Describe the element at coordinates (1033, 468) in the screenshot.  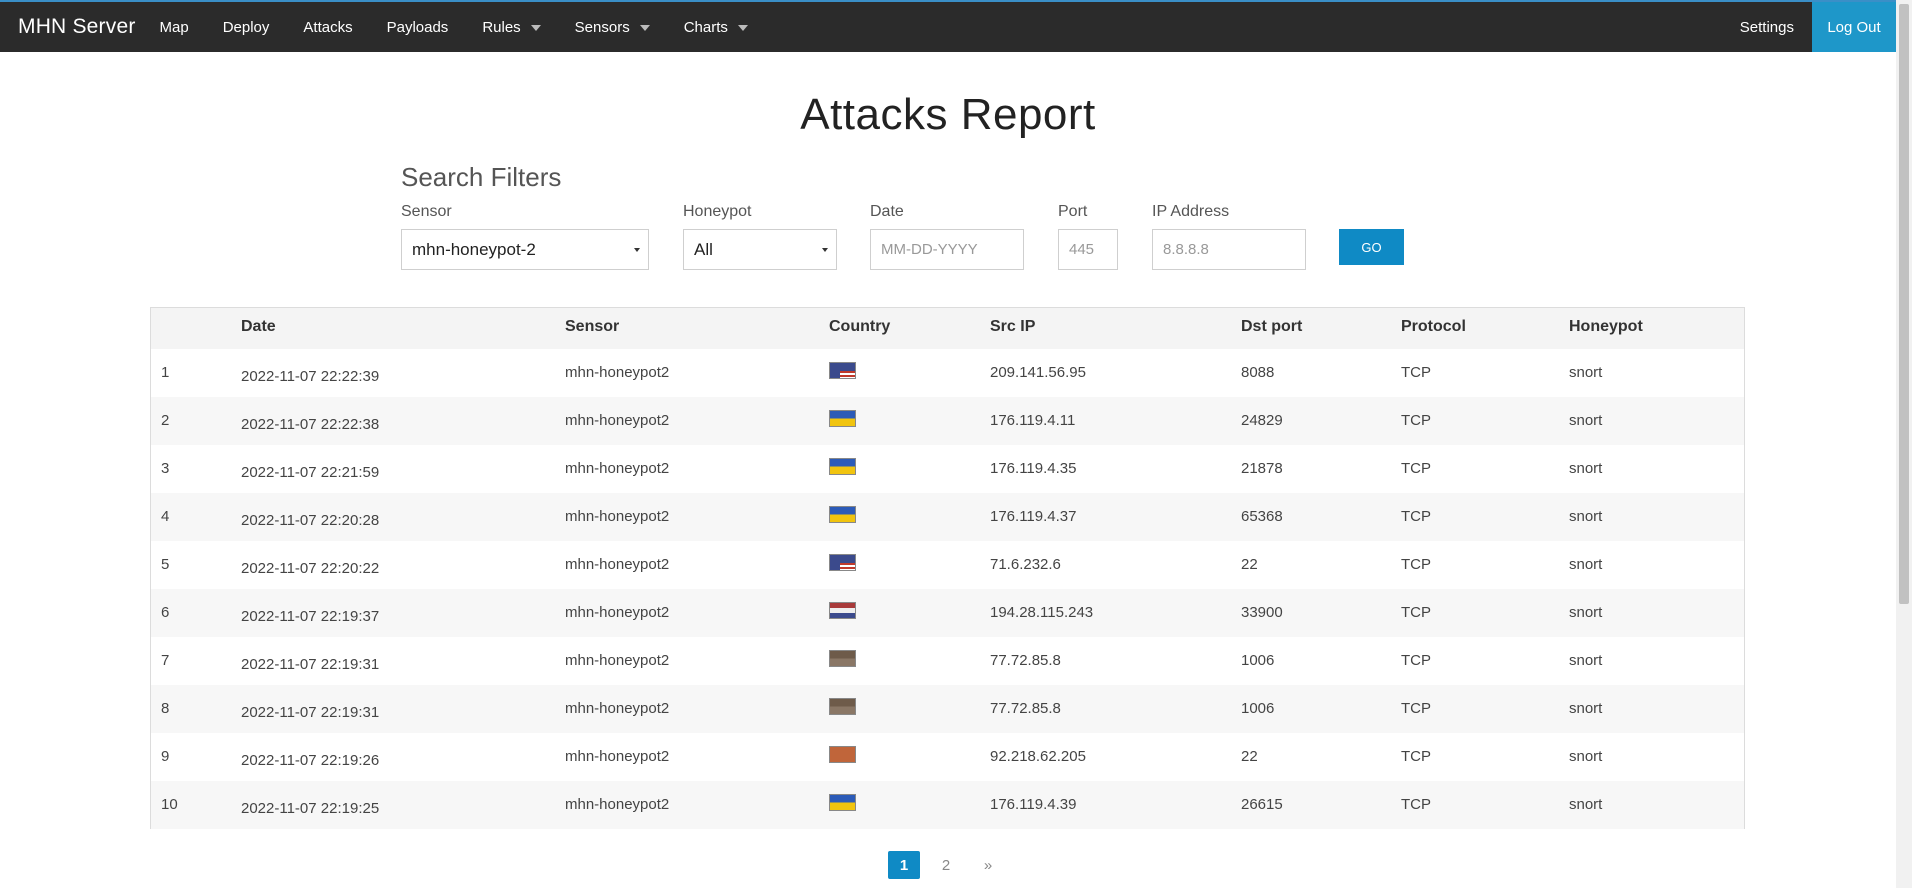
I see `row-src-ip: 176.119.4.35` at that location.